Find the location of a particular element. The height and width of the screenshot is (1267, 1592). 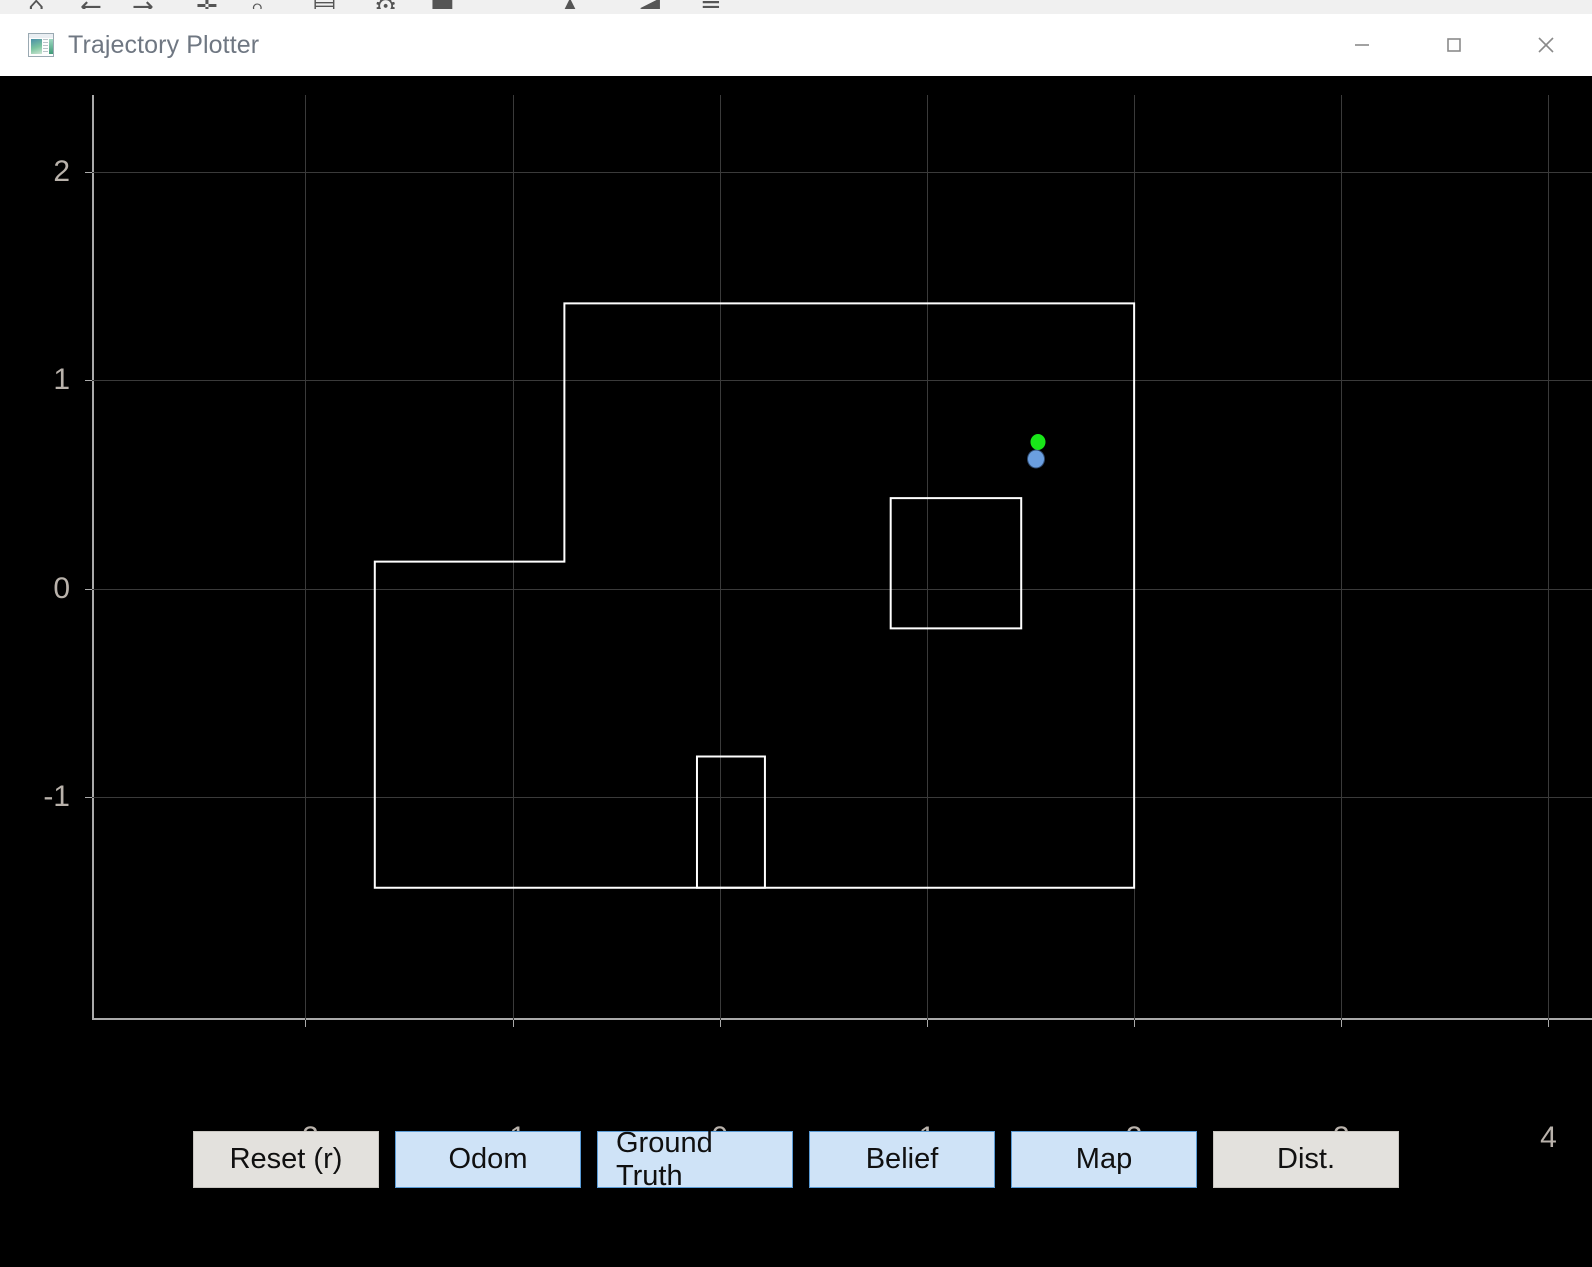

home-icon: ⌂ is located at coordinates (36, 4).